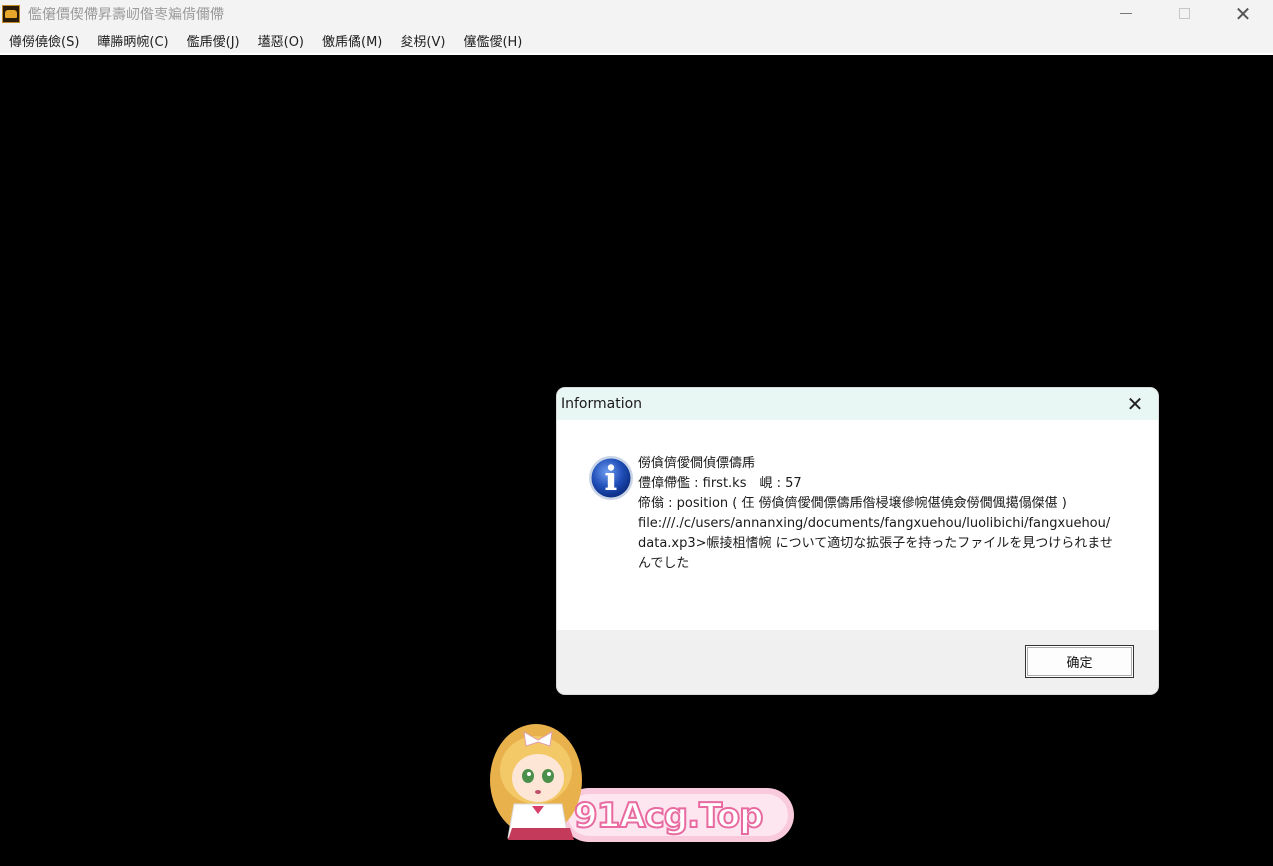  Describe the element at coordinates (1079, 661) in the screenshot. I see `ok-button: 确定` at that location.